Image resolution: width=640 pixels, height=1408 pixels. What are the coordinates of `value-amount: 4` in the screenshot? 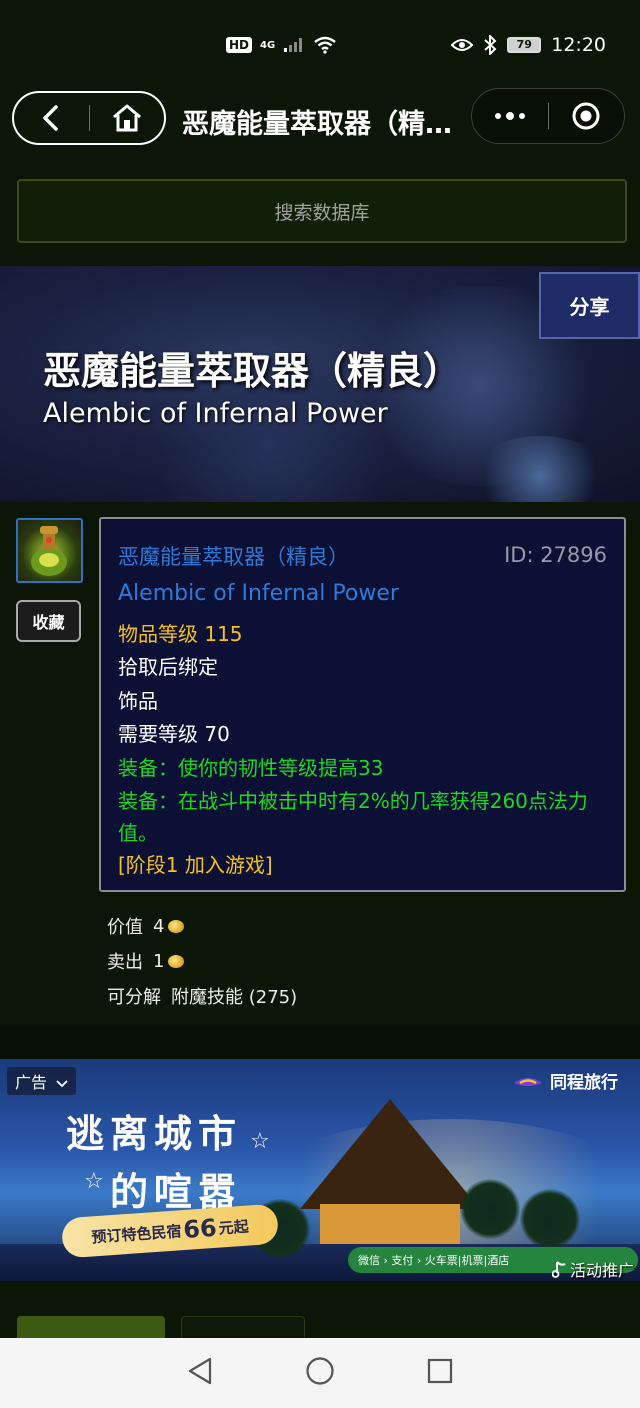 It's located at (159, 926).